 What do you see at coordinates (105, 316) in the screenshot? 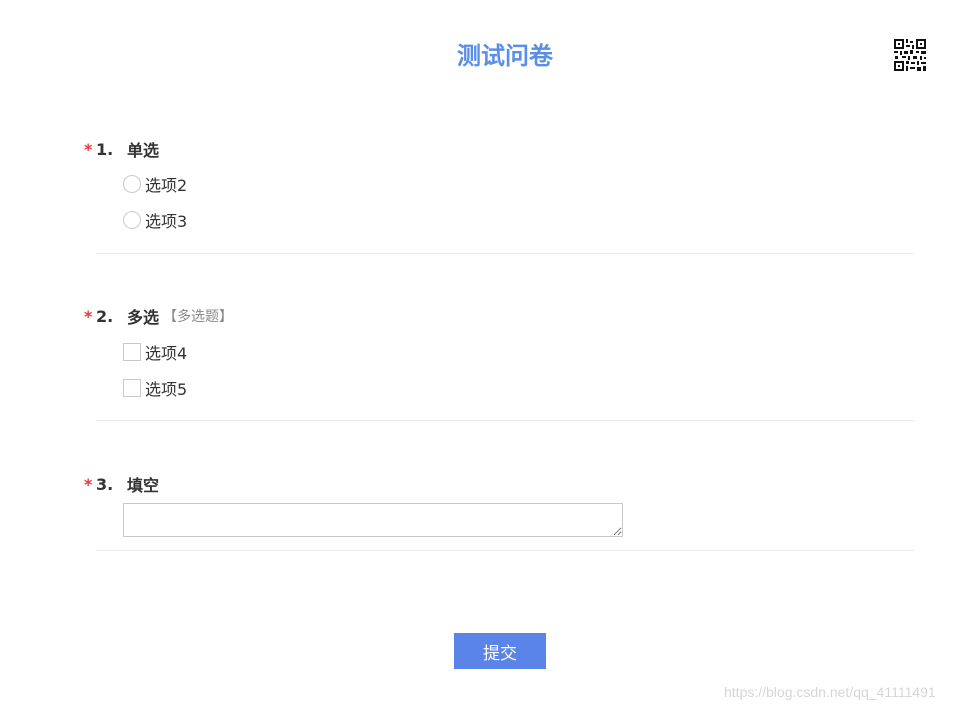
I see `question-number: 2.` at bounding box center [105, 316].